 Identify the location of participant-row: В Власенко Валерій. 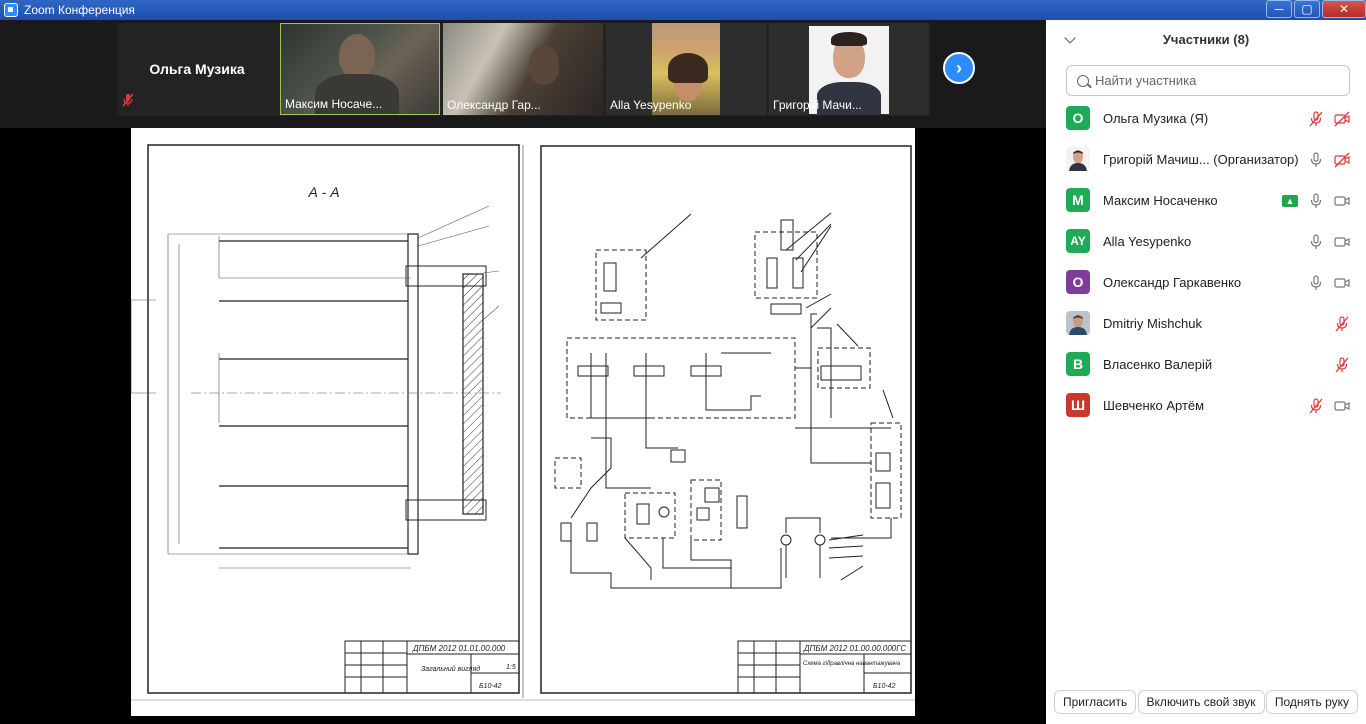
(1206, 364).